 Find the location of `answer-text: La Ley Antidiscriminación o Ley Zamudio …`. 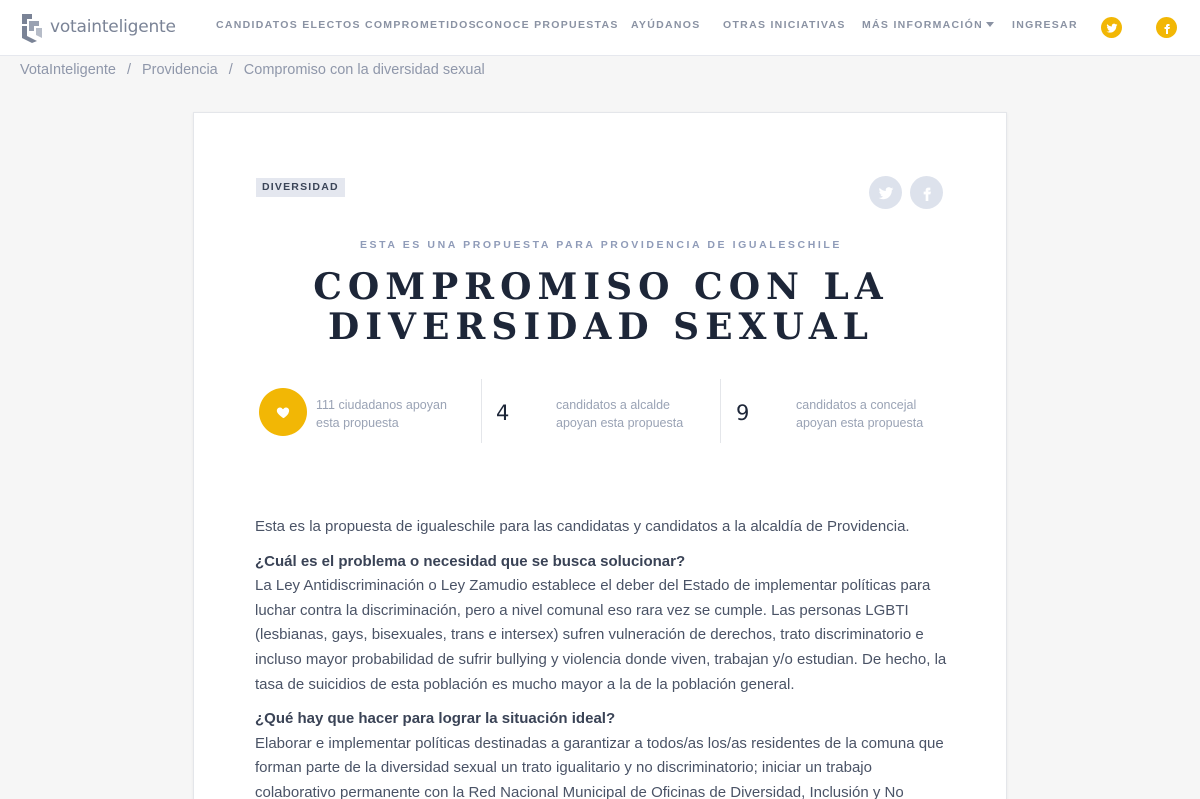

answer-text: La Ley Antidiscriminación o Ley Zamudio … is located at coordinates (601, 635).